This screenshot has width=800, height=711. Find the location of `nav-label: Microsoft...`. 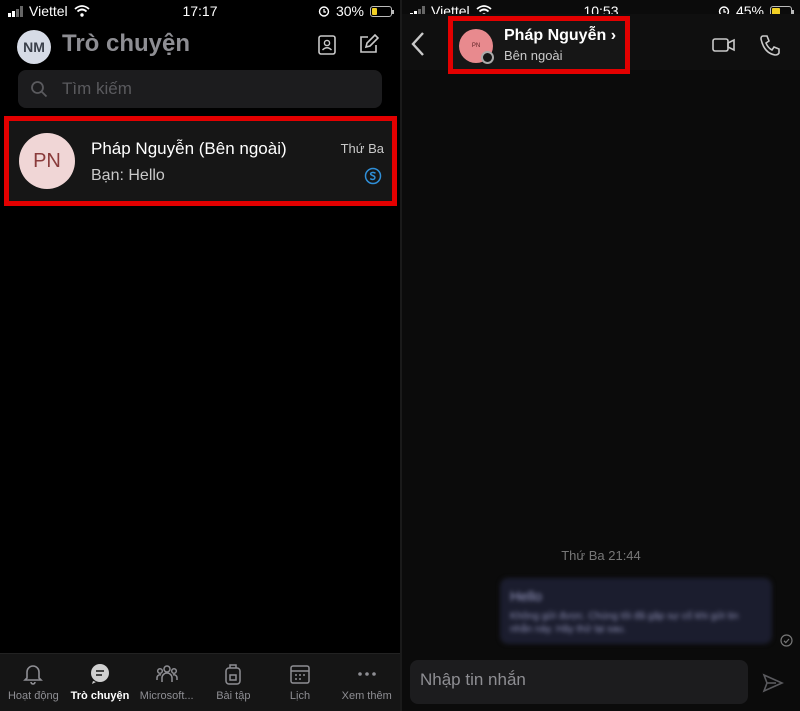

nav-label: Microsoft... is located at coordinates (166, 696).